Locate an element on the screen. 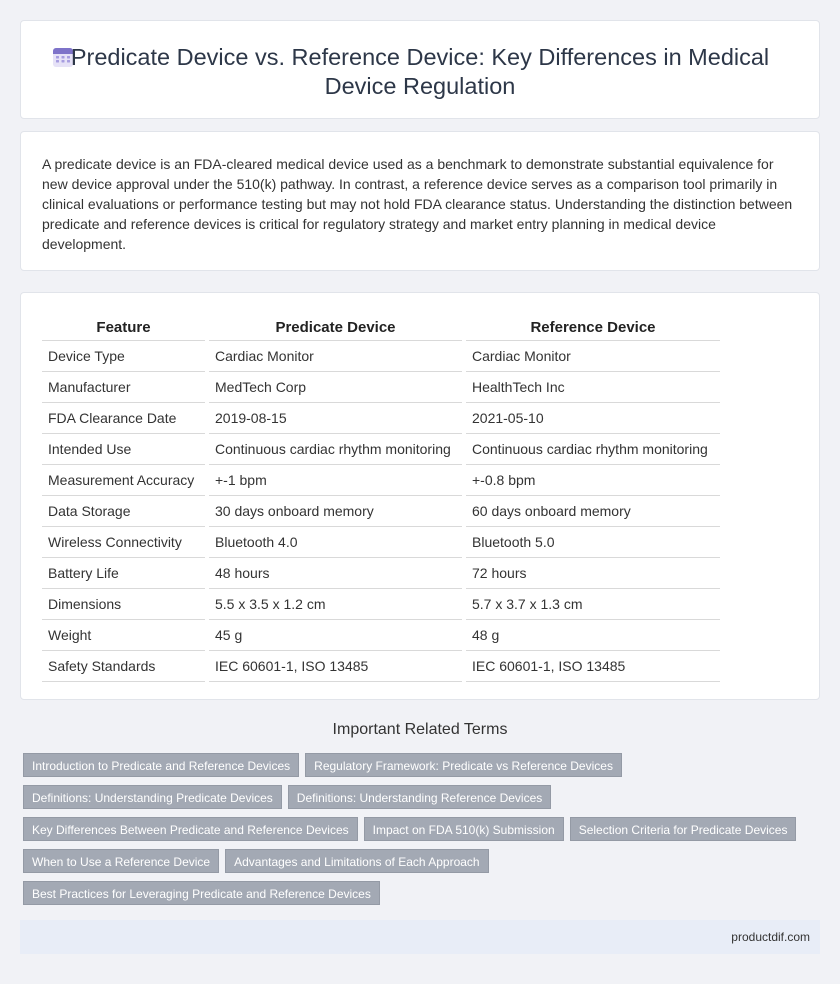  table-cell: Battery Life is located at coordinates (123, 573).